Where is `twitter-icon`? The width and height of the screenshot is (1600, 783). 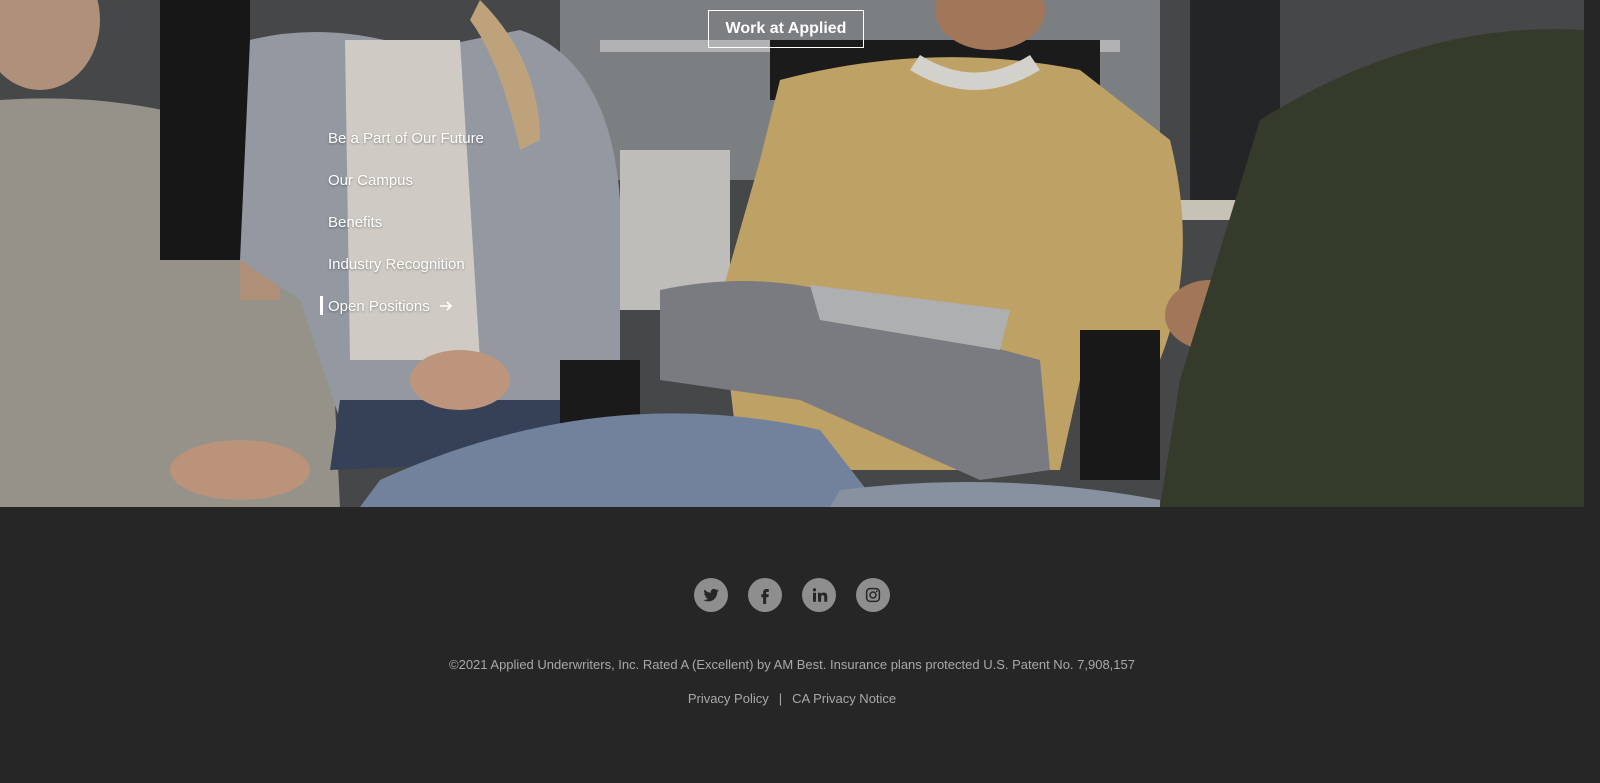
twitter-icon is located at coordinates (711, 595).